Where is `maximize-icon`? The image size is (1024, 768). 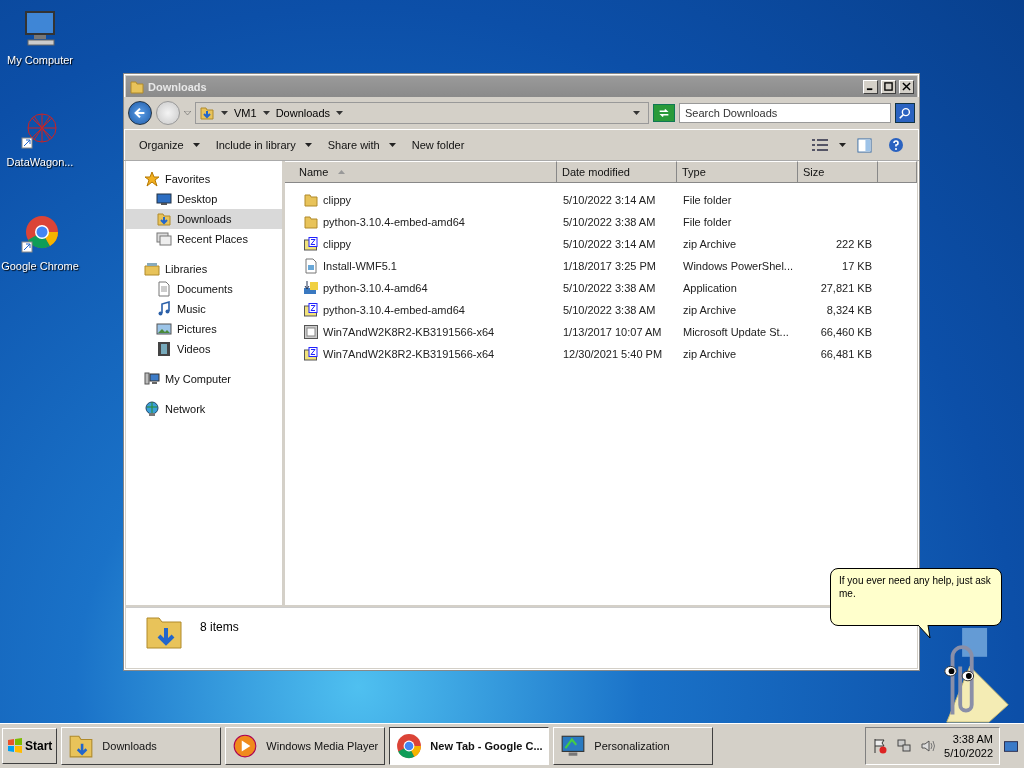 maximize-icon is located at coordinates (888, 86).